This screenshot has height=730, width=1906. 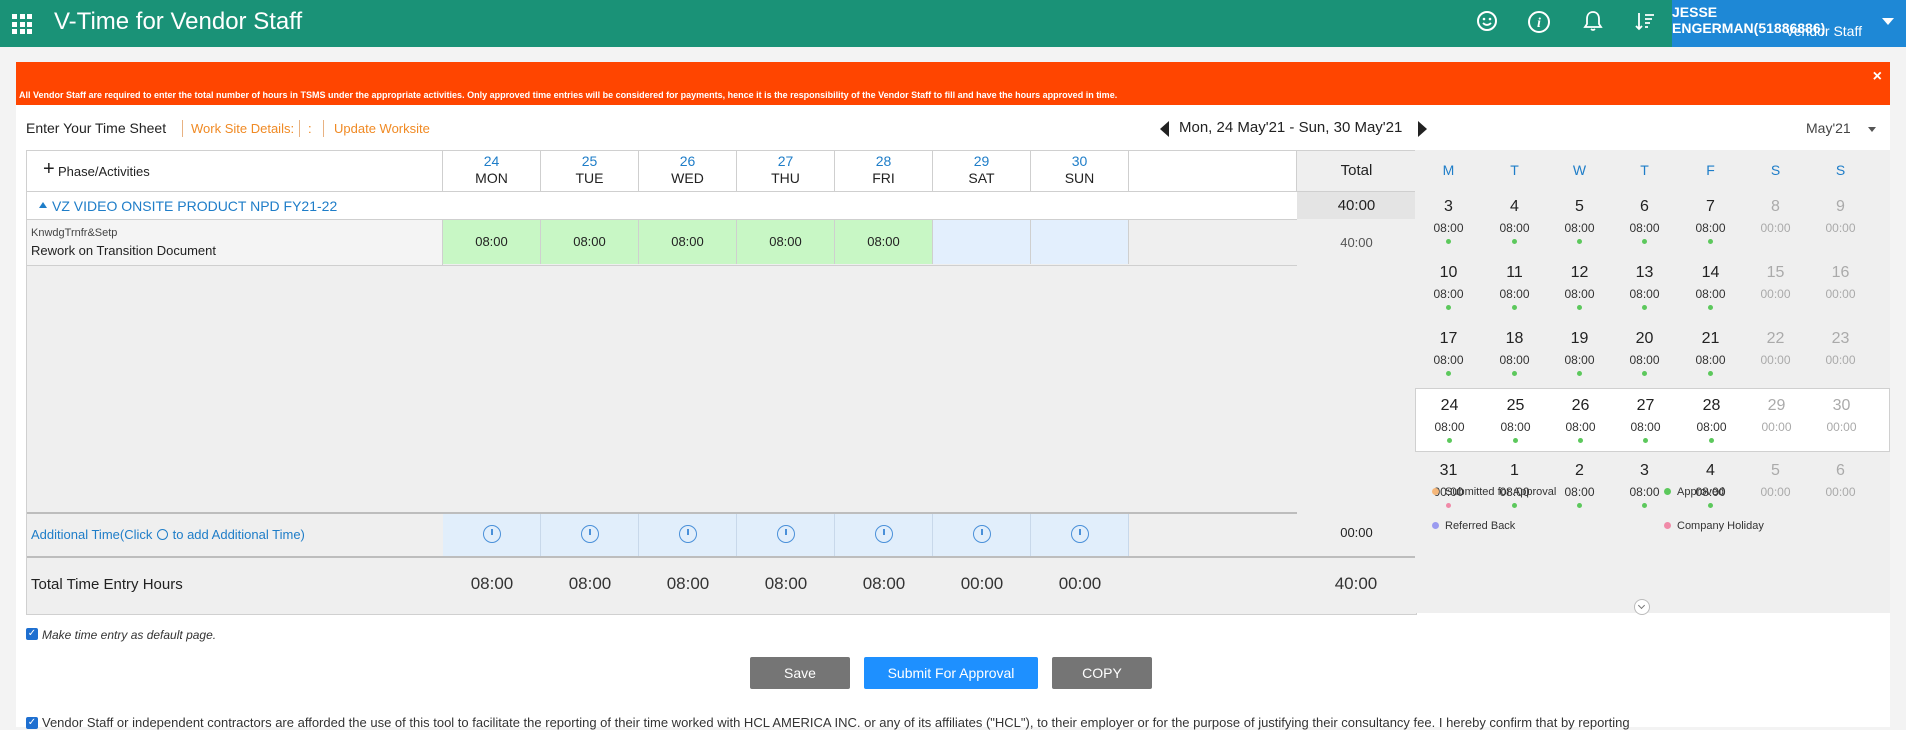 I want to click on additional-cell-sat, so click(x=982, y=535).